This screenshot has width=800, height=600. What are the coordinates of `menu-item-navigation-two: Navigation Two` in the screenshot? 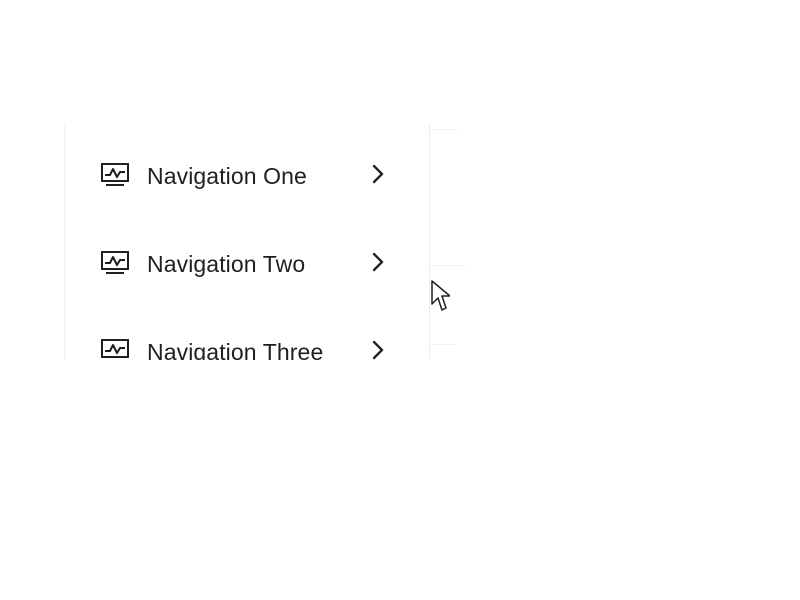 It's located at (247, 264).